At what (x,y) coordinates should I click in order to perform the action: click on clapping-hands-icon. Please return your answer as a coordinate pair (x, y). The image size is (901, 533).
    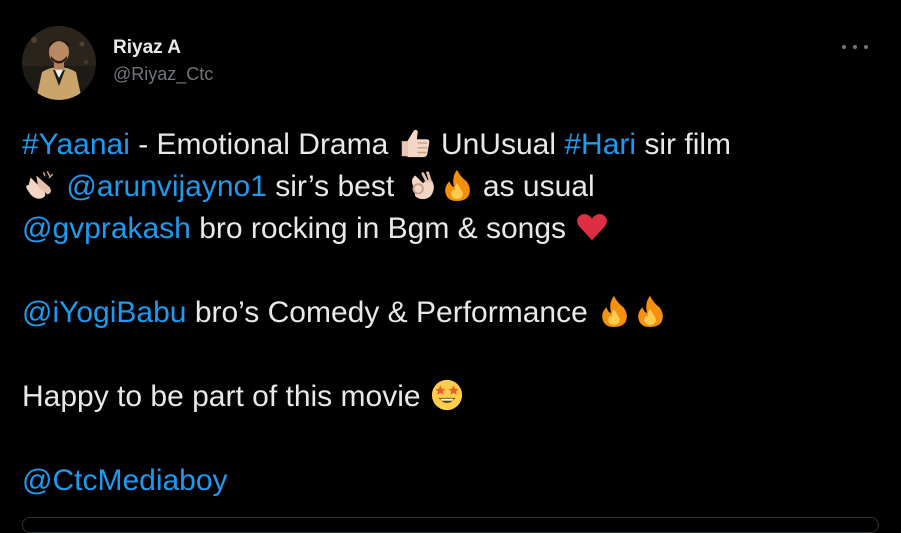
    Looking at the image, I should click on (40, 185).